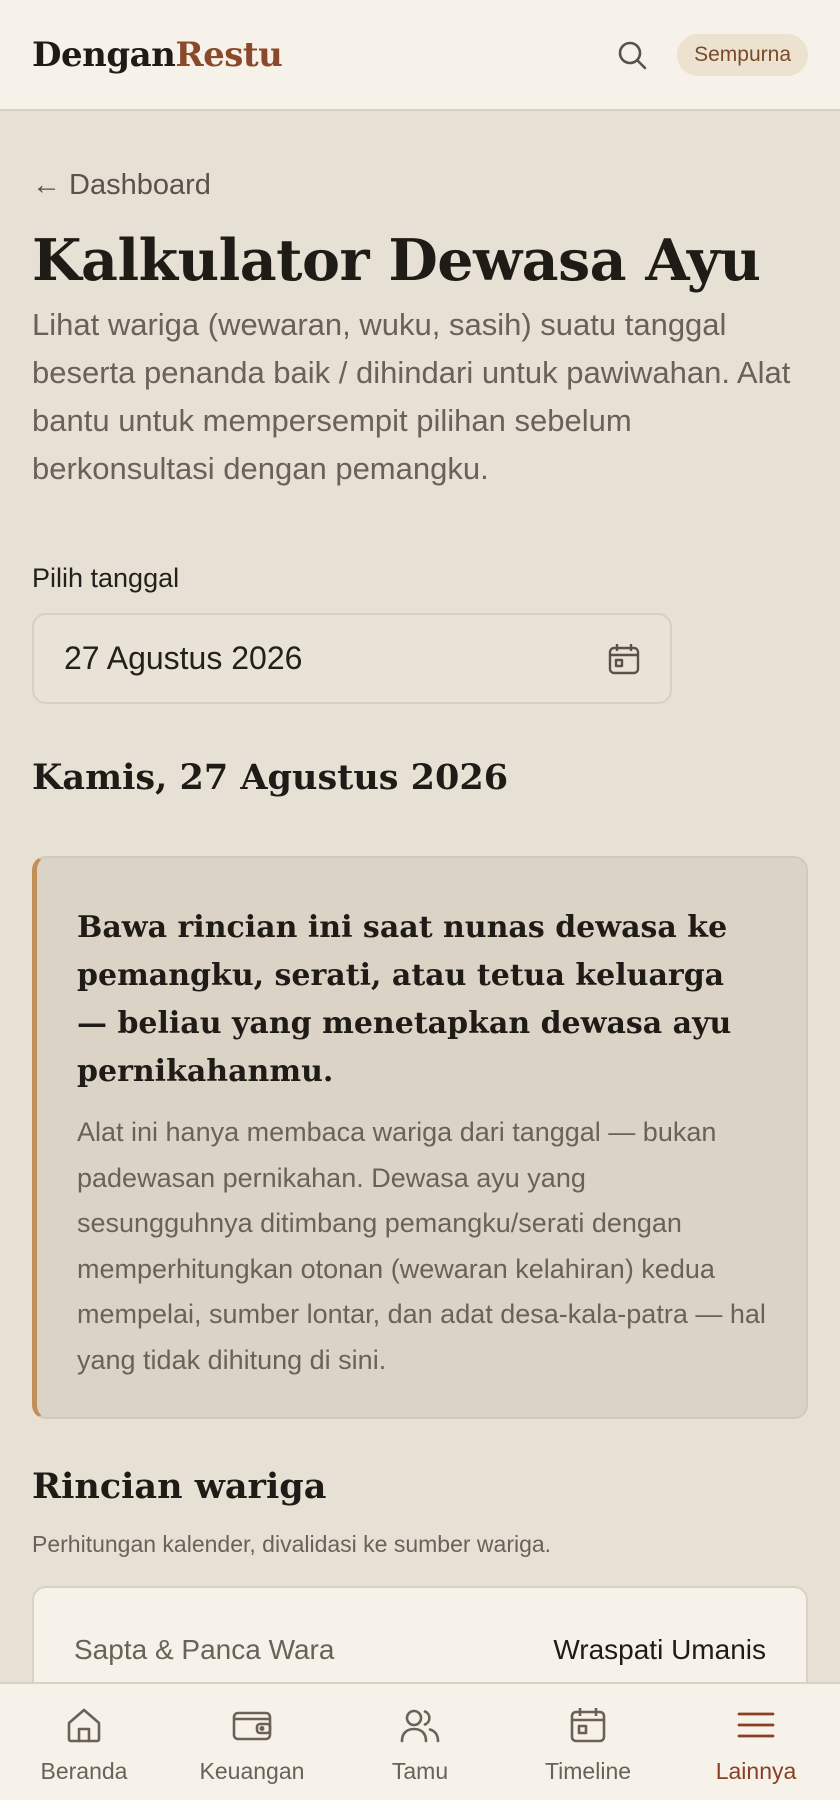 This screenshot has height=1800, width=840. Describe the element at coordinates (229, 54) in the screenshot. I see `logo-text-restu: Restu` at that location.